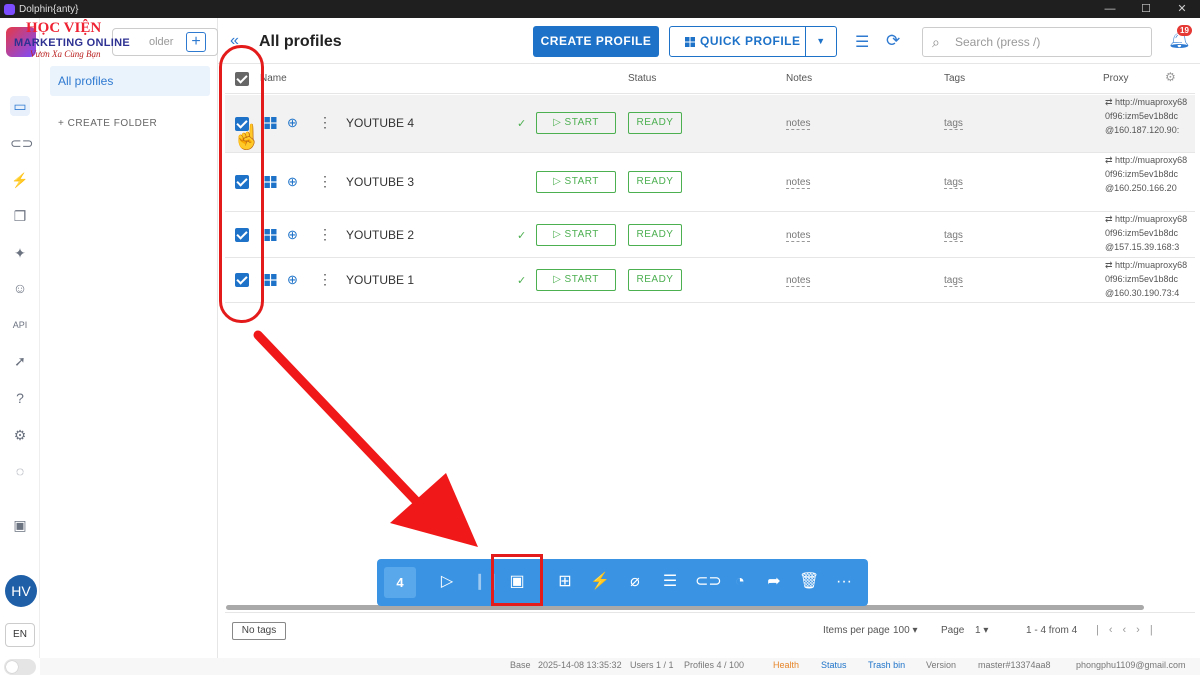 Image resolution: width=1200 pixels, height=675 pixels. What do you see at coordinates (844, 582) in the screenshot?
I see `more-horizontal-icon: ···` at bounding box center [844, 582].